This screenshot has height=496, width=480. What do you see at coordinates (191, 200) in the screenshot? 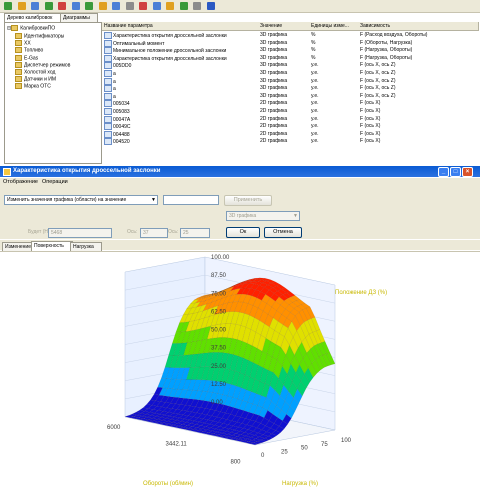
I see `value-input` at bounding box center [191, 200].